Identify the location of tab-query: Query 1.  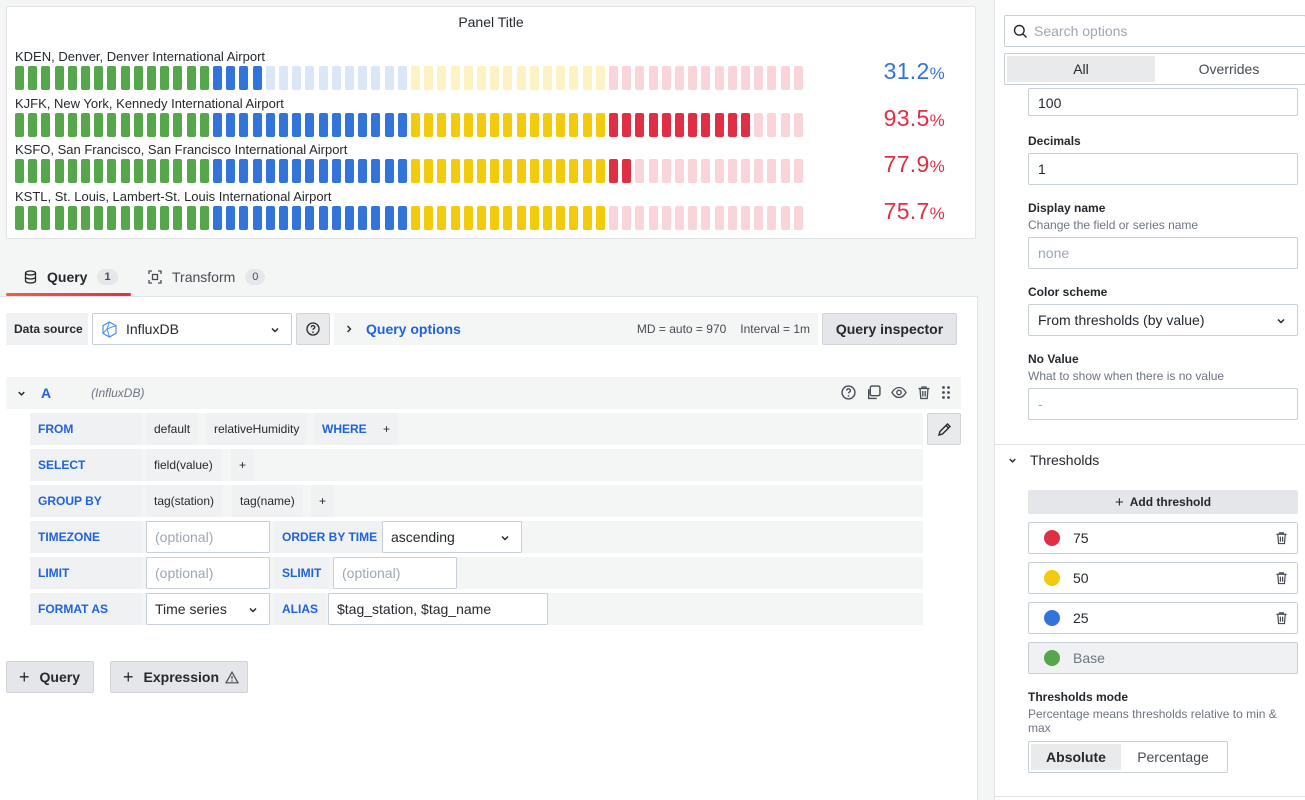
(71, 277).